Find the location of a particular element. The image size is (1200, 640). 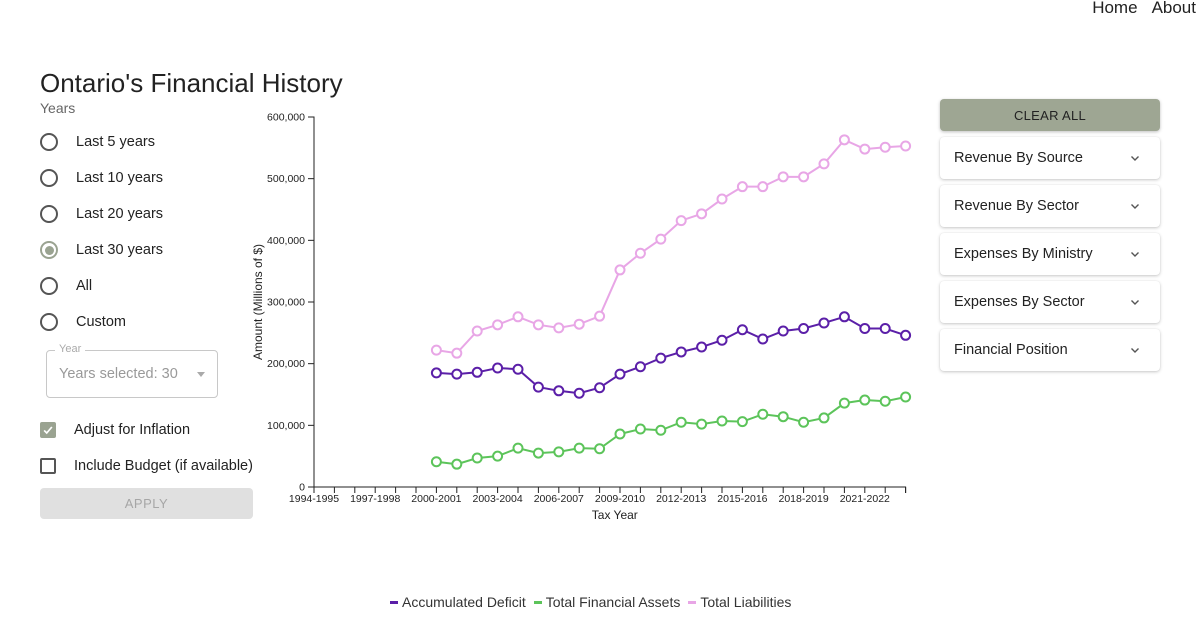

x-tick-label: 2018-2019 is located at coordinates (803, 499).